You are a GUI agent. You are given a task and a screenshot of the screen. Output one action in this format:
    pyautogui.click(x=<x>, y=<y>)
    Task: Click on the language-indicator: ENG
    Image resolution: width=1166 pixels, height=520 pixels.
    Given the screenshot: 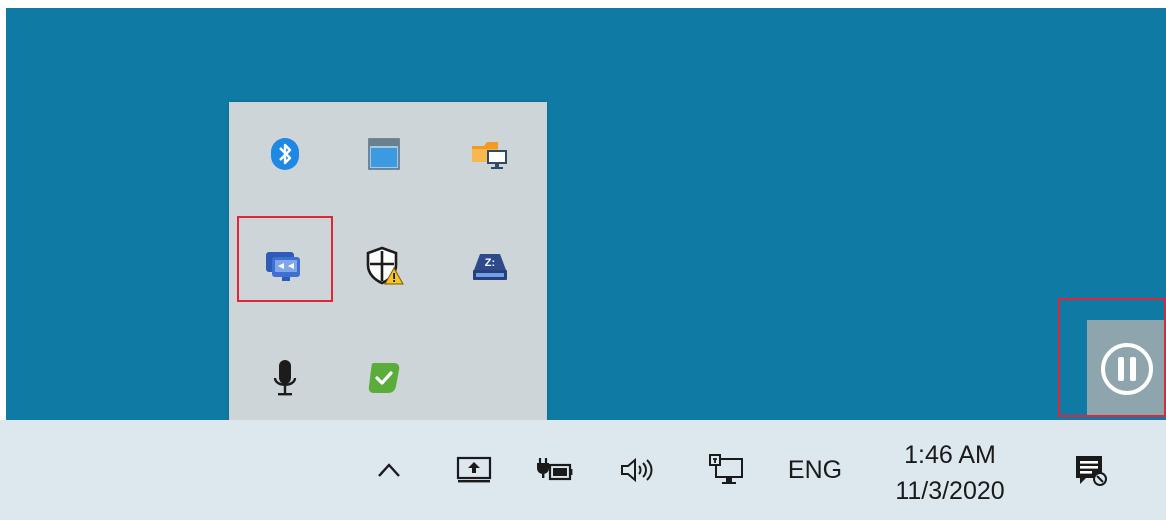 What is the action you would take?
    pyautogui.click(x=815, y=470)
    